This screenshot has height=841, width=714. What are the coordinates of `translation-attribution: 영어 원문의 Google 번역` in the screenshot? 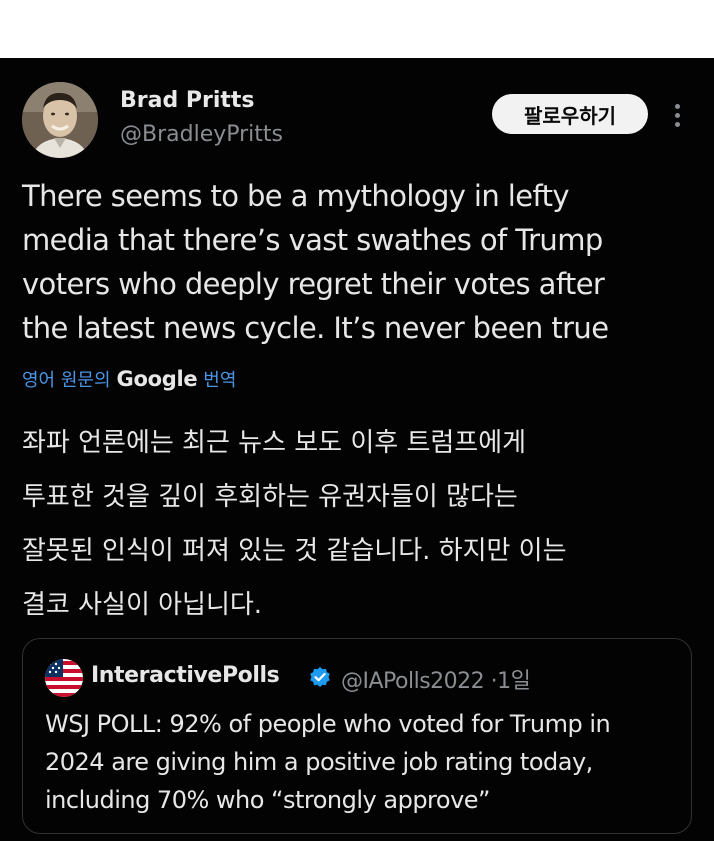 It's located at (129, 379).